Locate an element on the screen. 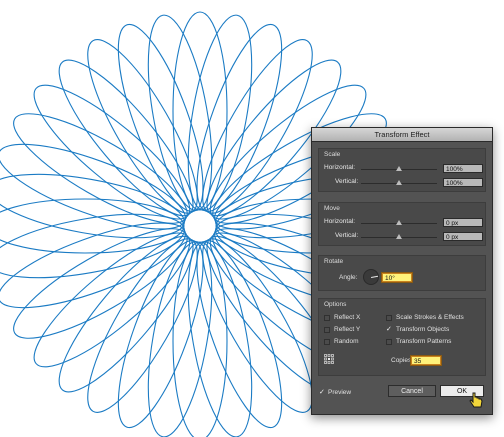 The height and width of the screenshot is (437, 504). scale-horizontal-row: Horizontal: 100% is located at coordinates (402, 169).